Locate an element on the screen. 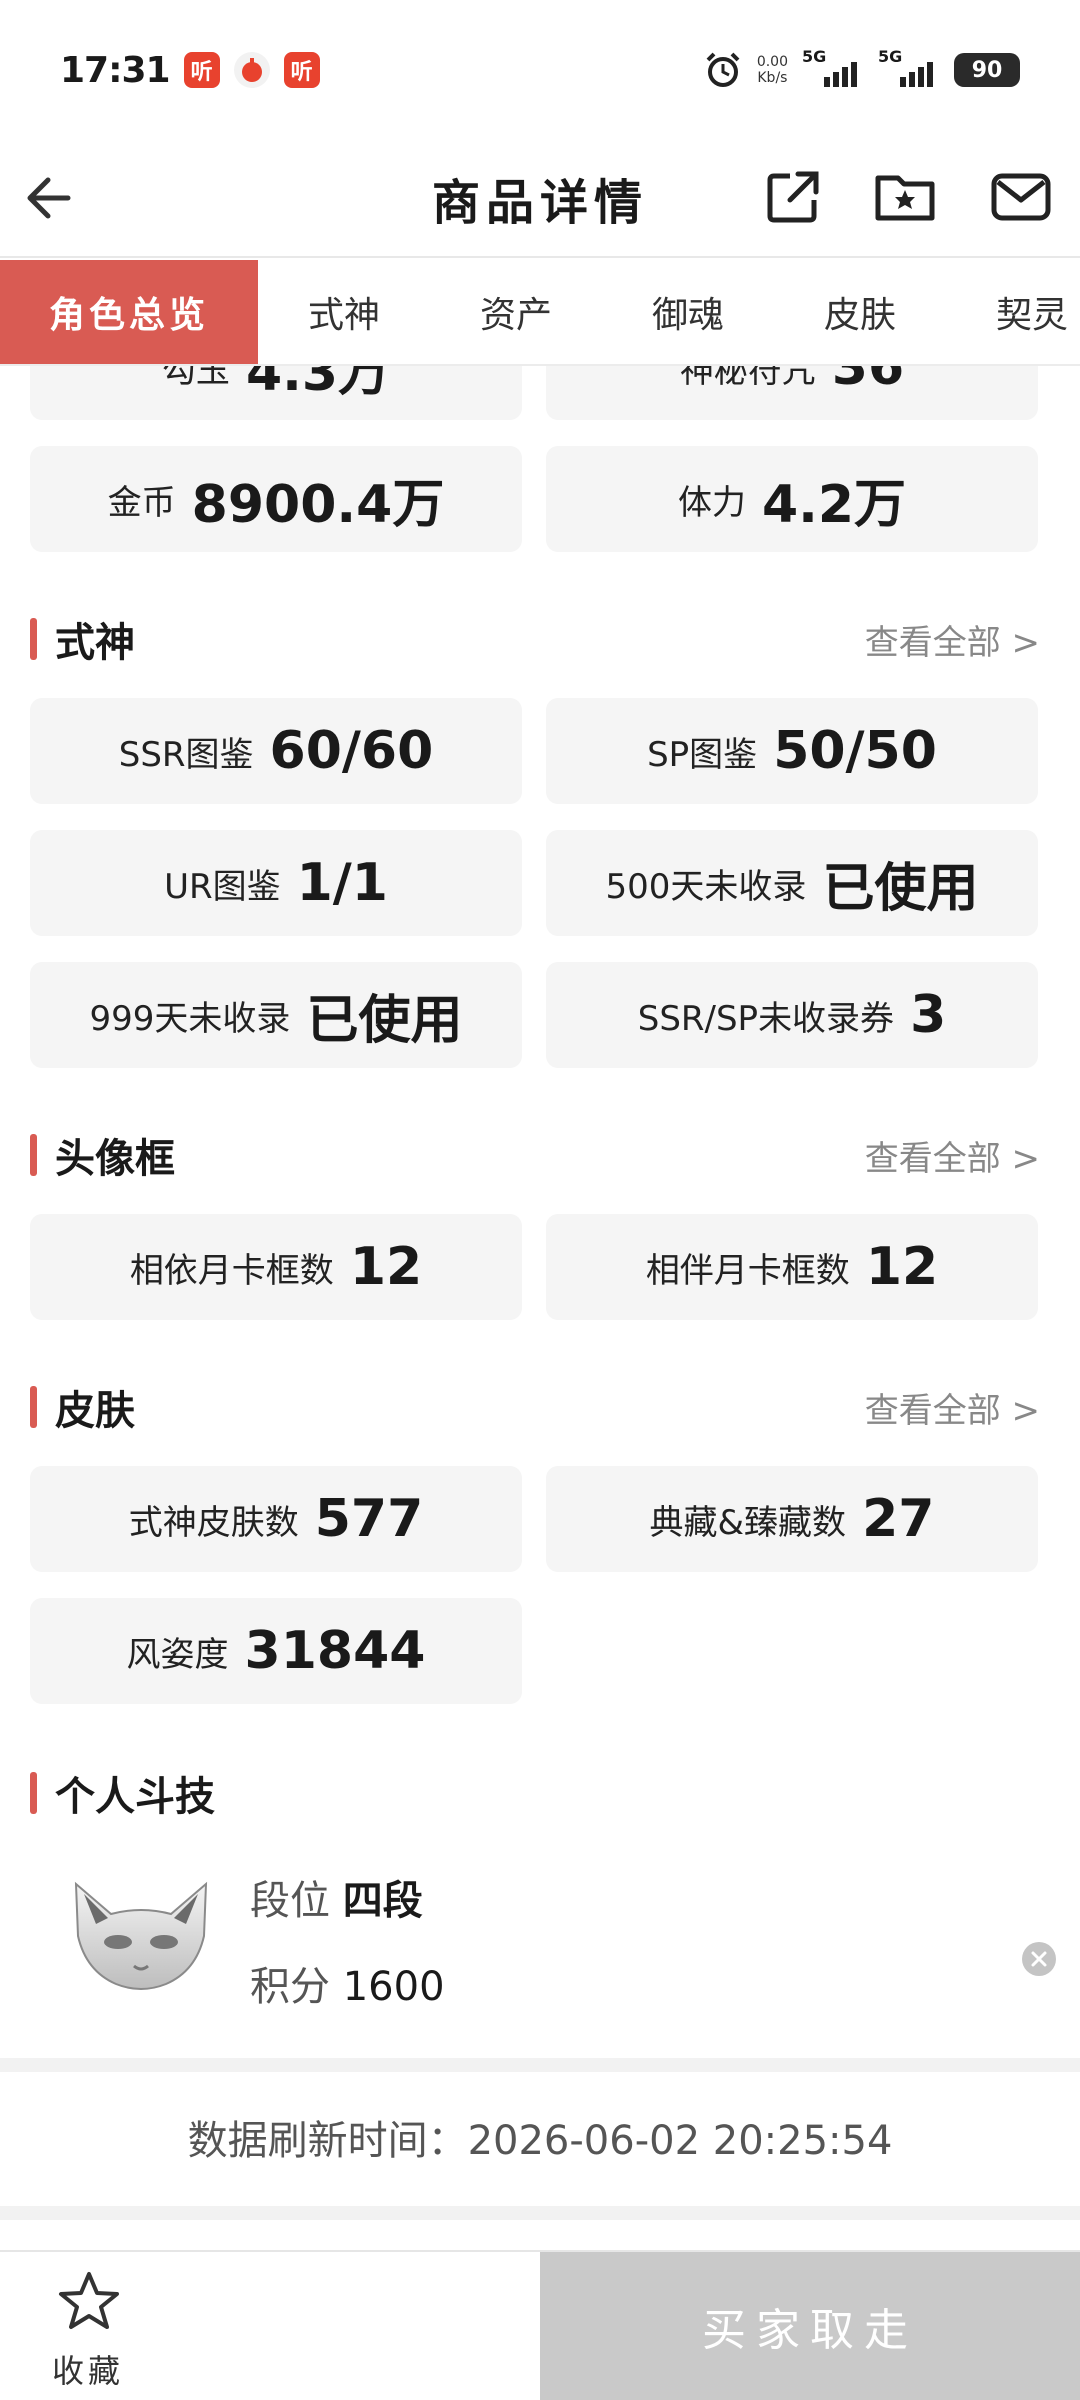 The image size is (1080, 2400). favorite-button: 收藏 is located at coordinates (270, 2326).